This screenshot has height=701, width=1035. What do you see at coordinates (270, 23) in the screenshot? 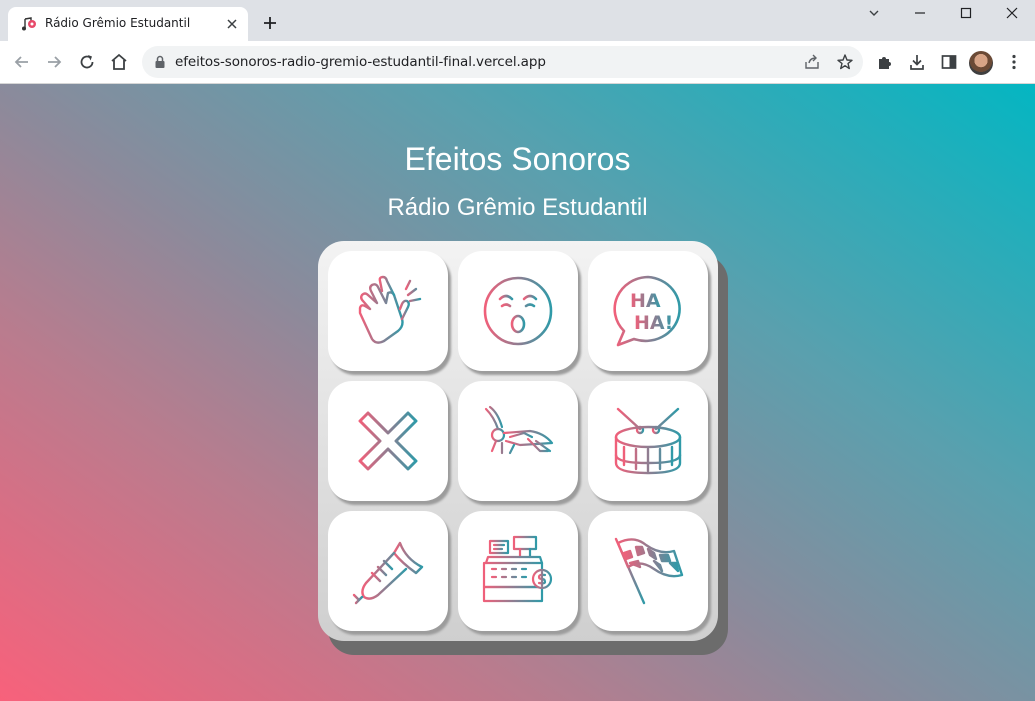
I see `new-tab-icon` at bounding box center [270, 23].